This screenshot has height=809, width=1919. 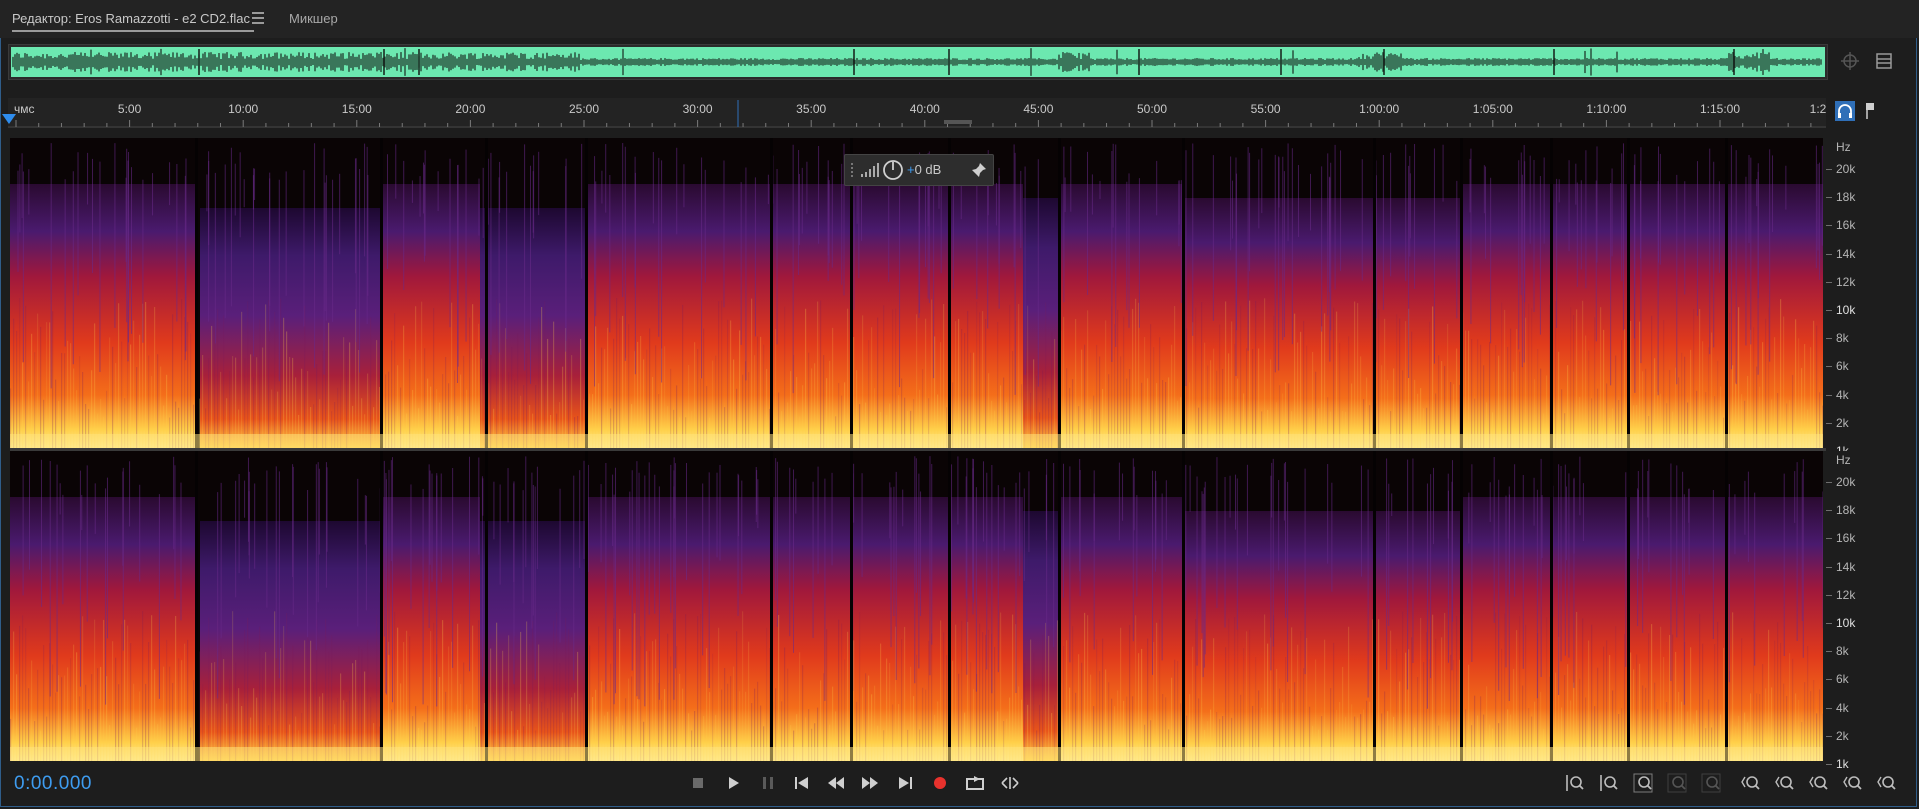 I want to click on zoom-in-time-icon, so click(x=1818, y=783).